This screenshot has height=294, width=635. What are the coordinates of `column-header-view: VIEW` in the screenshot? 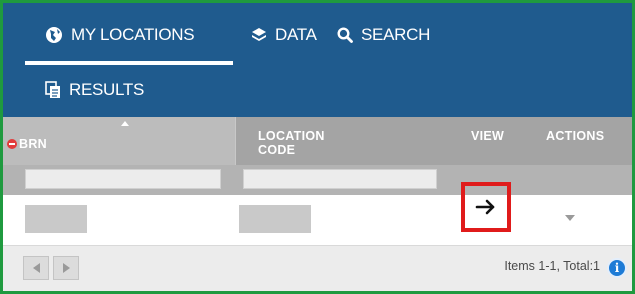 It's located at (501, 141).